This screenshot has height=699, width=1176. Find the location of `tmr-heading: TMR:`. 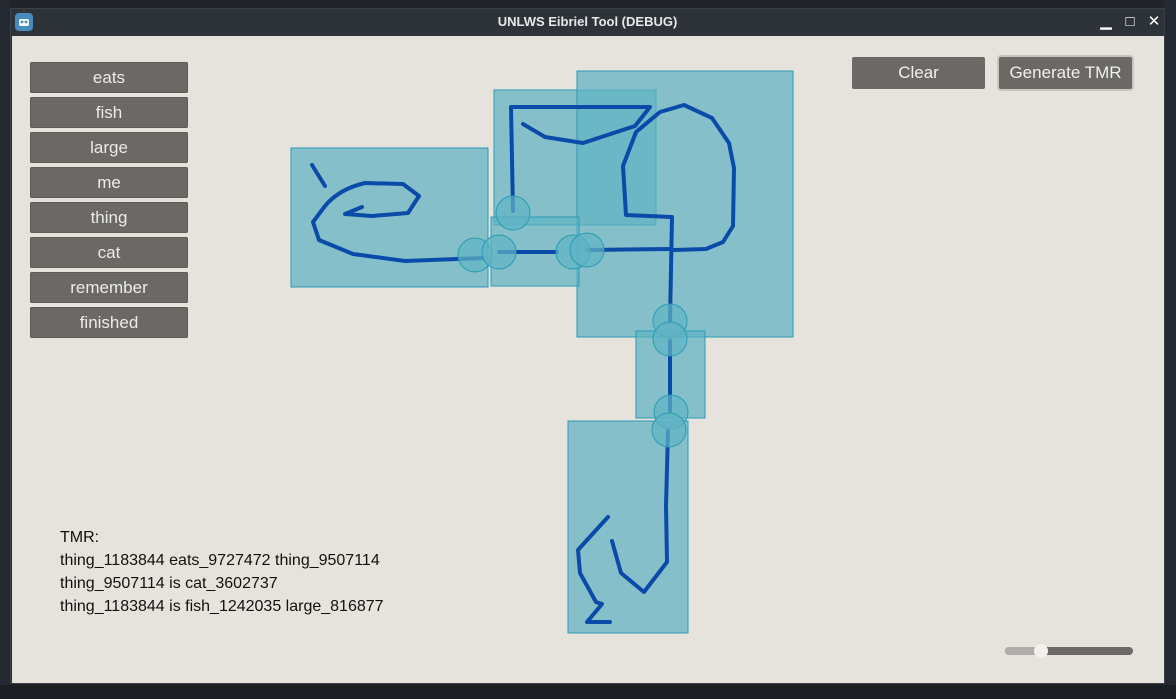

tmr-heading: TMR: is located at coordinates (80, 537).